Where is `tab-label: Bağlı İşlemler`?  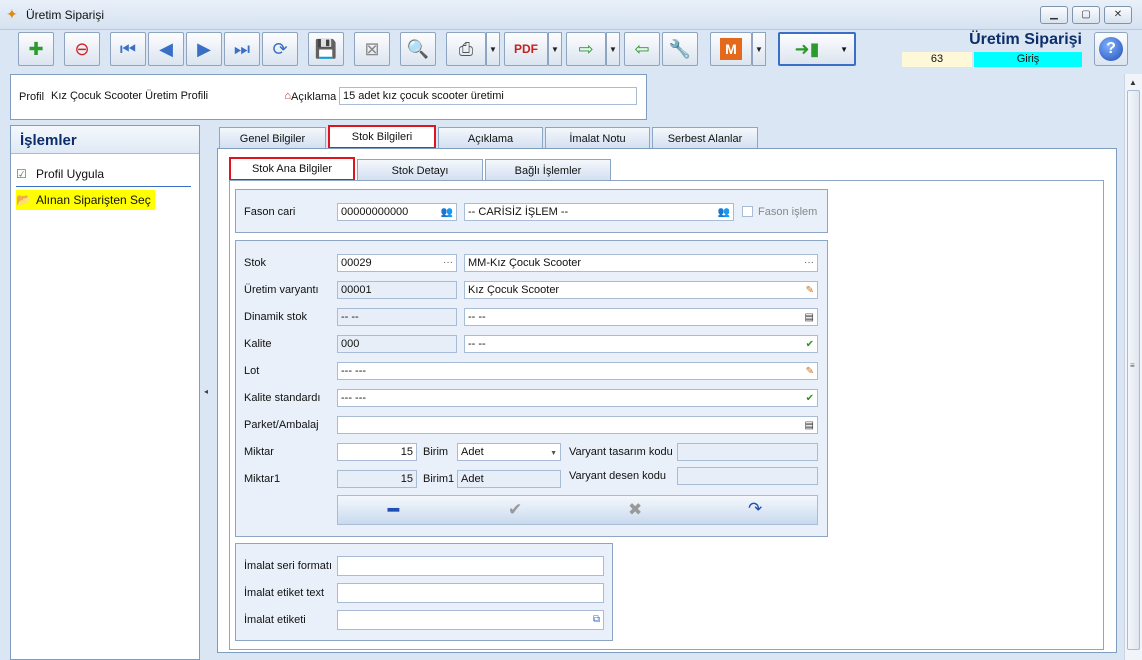 tab-label: Bağlı İşlemler is located at coordinates (548, 171).